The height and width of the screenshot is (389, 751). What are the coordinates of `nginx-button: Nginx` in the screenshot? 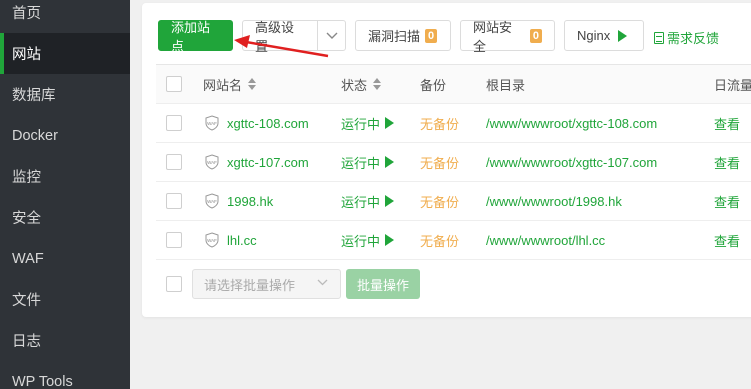 It's located at (604, 35).